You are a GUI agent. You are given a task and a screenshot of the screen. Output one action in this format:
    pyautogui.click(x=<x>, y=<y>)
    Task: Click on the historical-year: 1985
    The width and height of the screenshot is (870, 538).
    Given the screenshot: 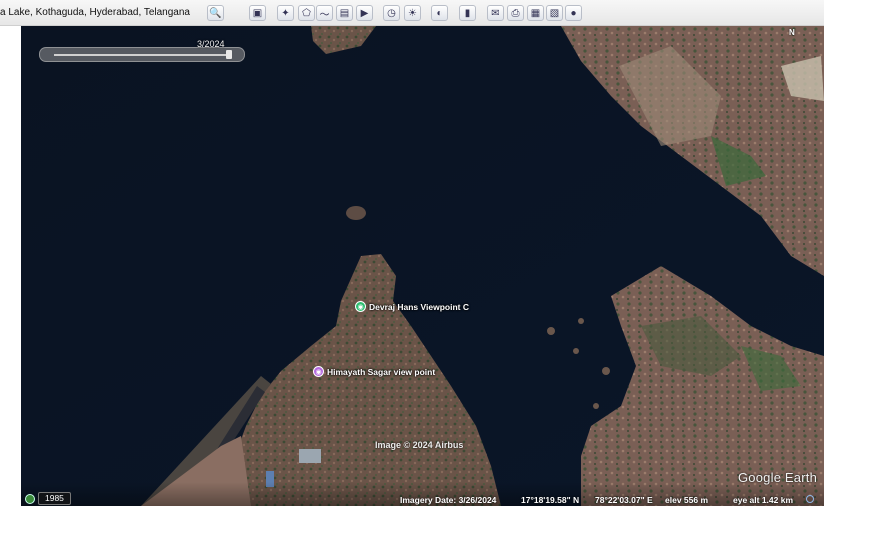 What is the action you would take?
    pyautogui.click(x=54, y=498)
    